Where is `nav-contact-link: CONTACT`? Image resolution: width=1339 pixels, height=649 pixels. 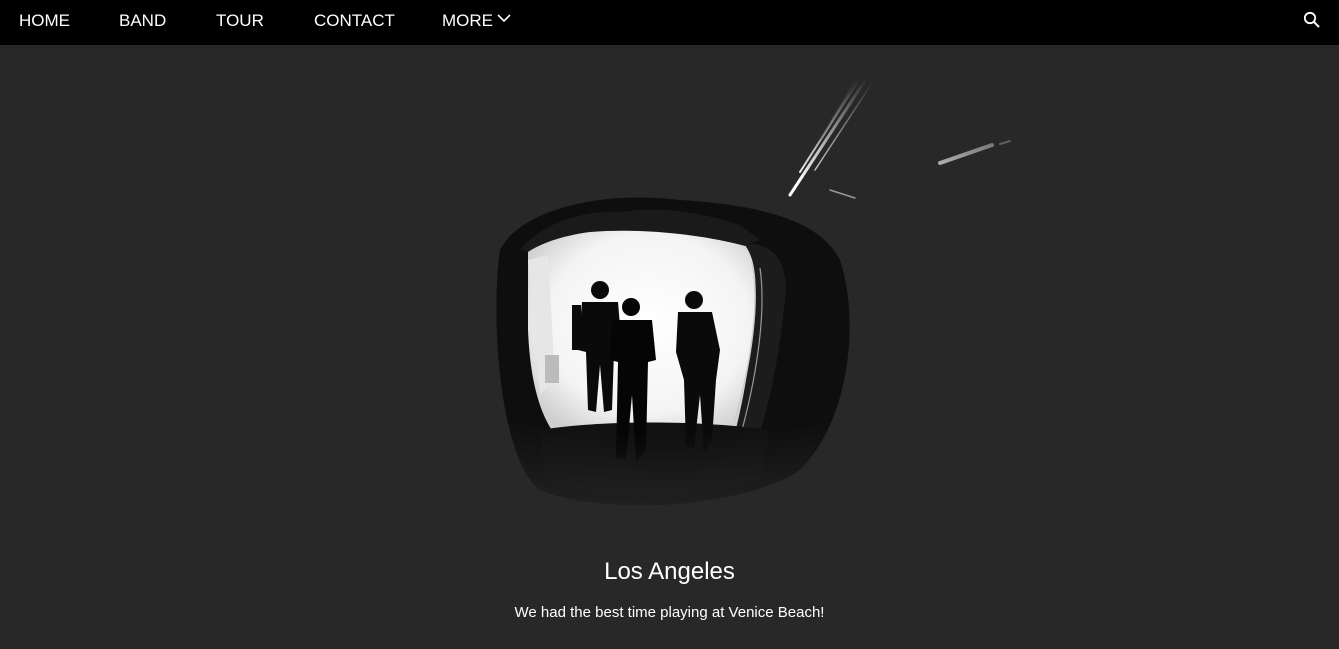
nav-contact-link: CONTACT is located at coordinates (354, 20).